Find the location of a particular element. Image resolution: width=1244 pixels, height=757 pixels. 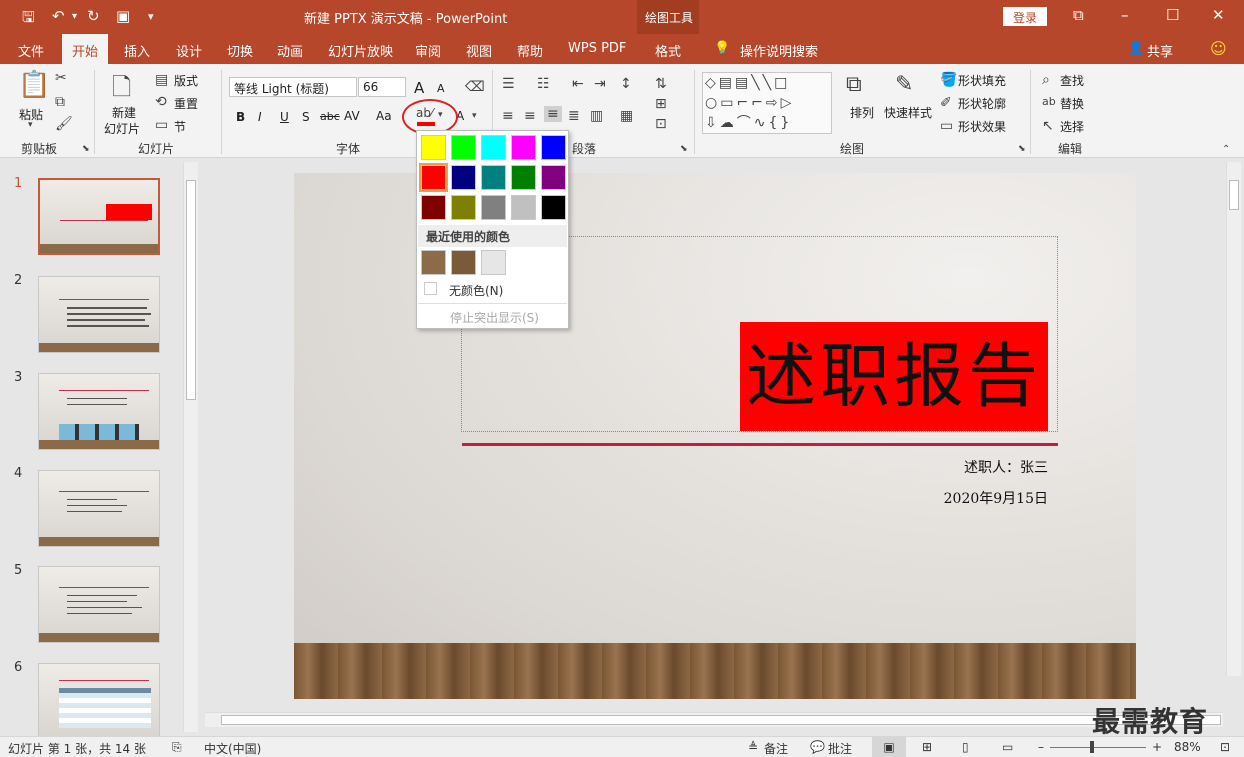

distribute-icon: ▥ is located at coordinates (596, 116).